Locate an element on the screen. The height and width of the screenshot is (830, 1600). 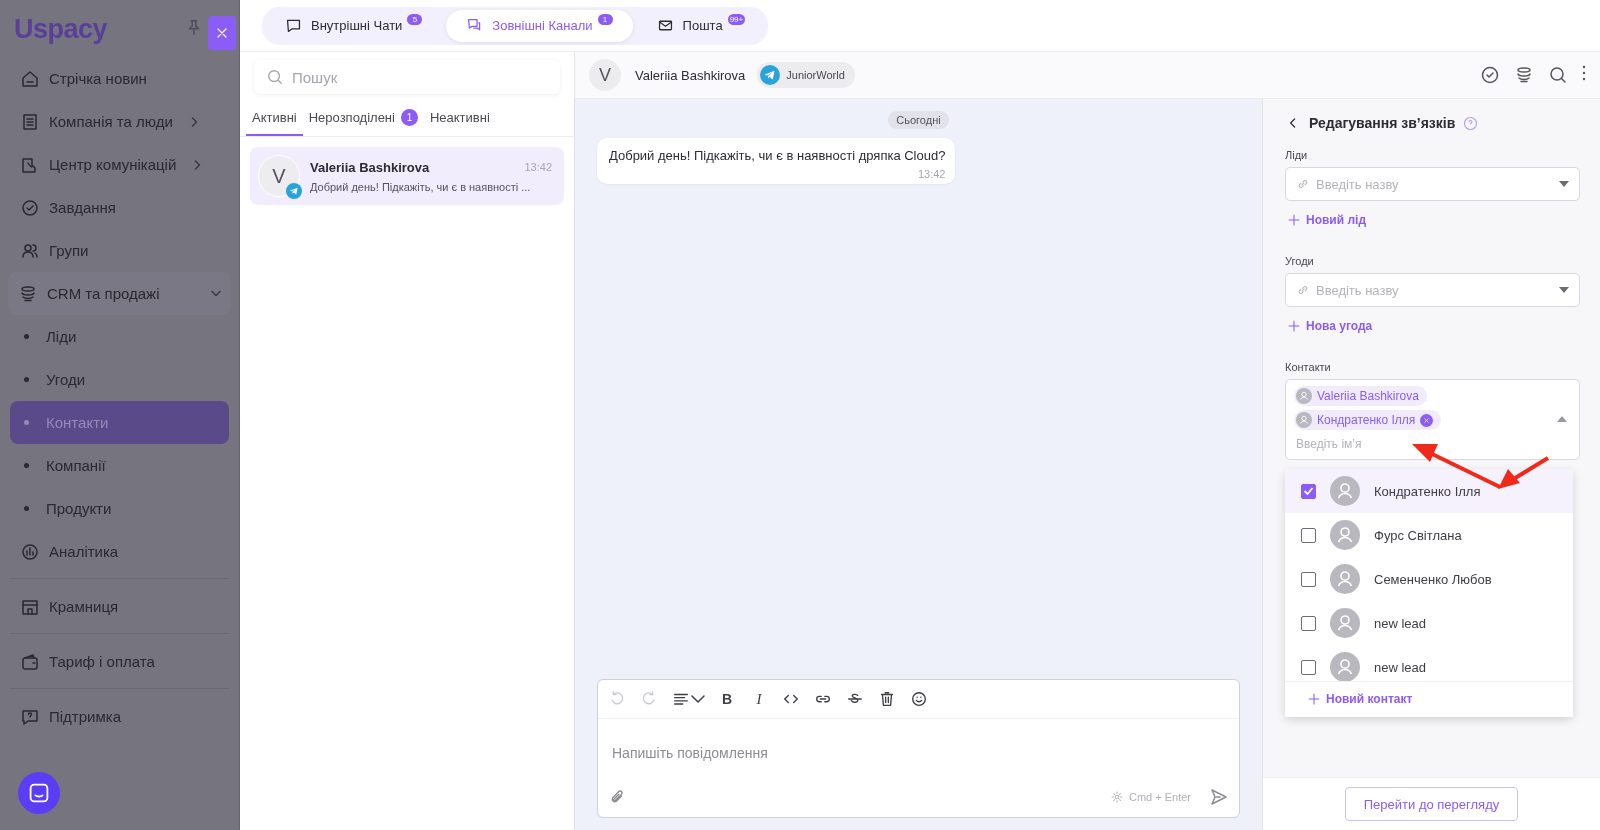
contact-chip: Valeriia Bashkirova is located at coordinates (1360, 396).